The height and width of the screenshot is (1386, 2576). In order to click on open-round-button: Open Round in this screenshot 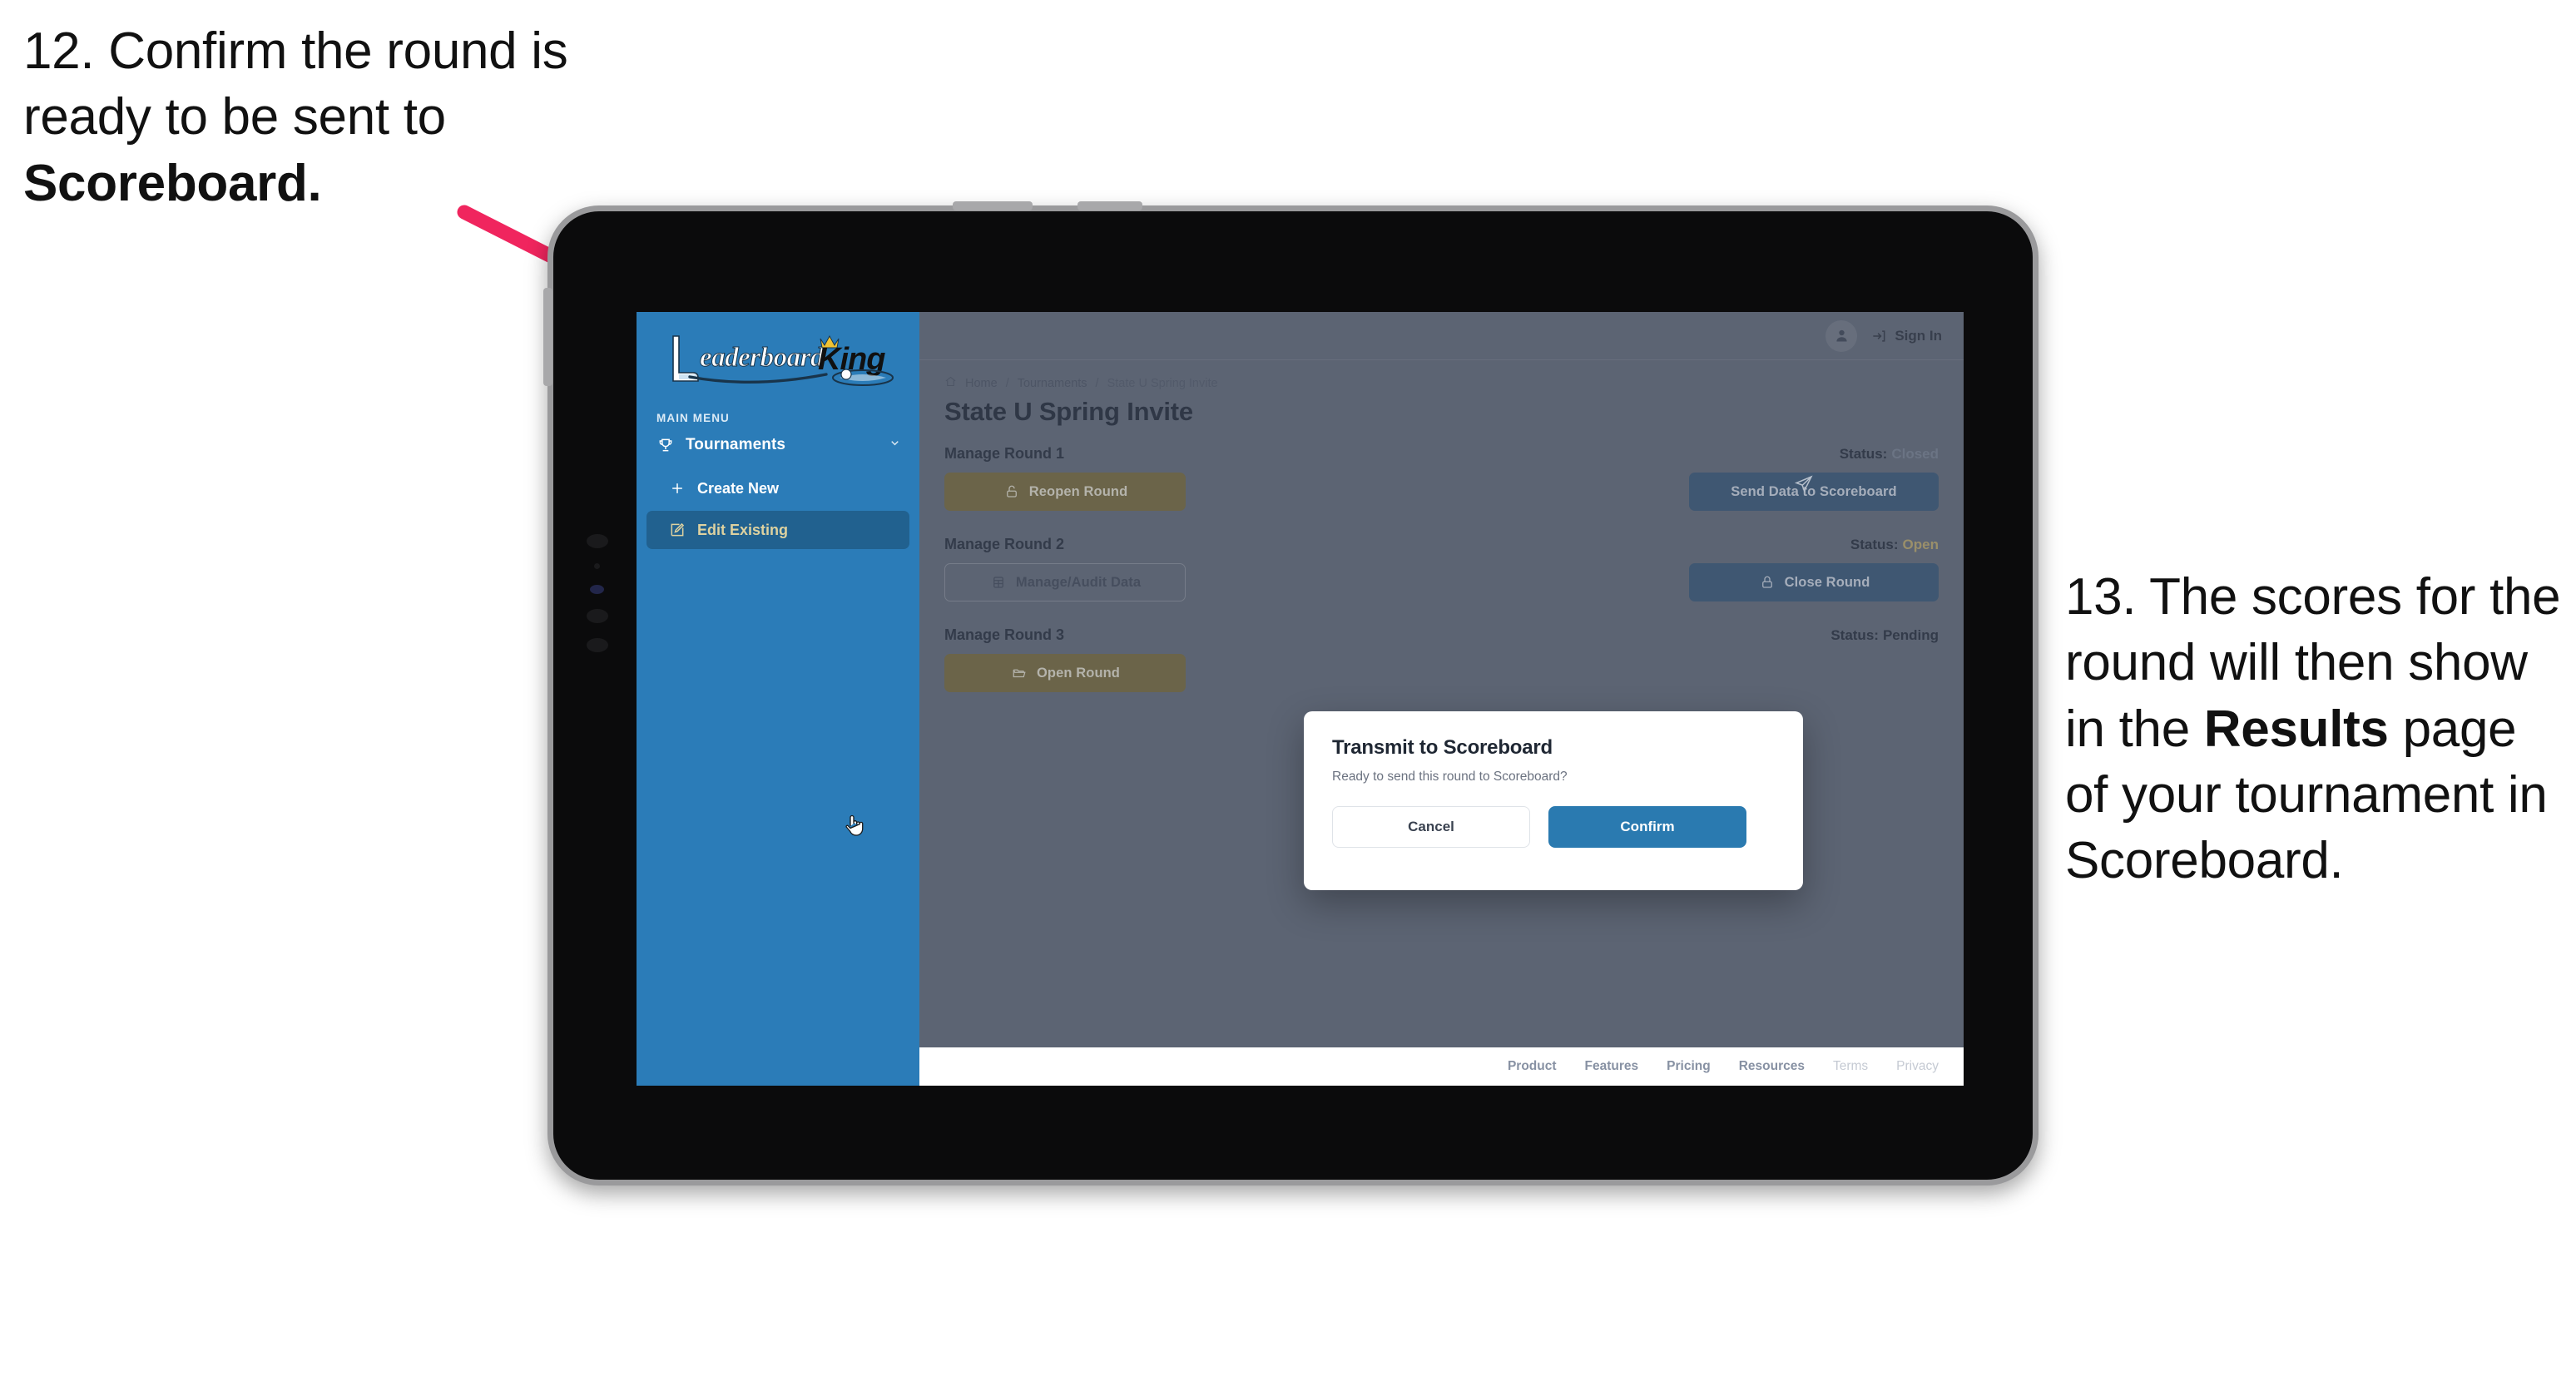, I will do `click(1065, 673)`.